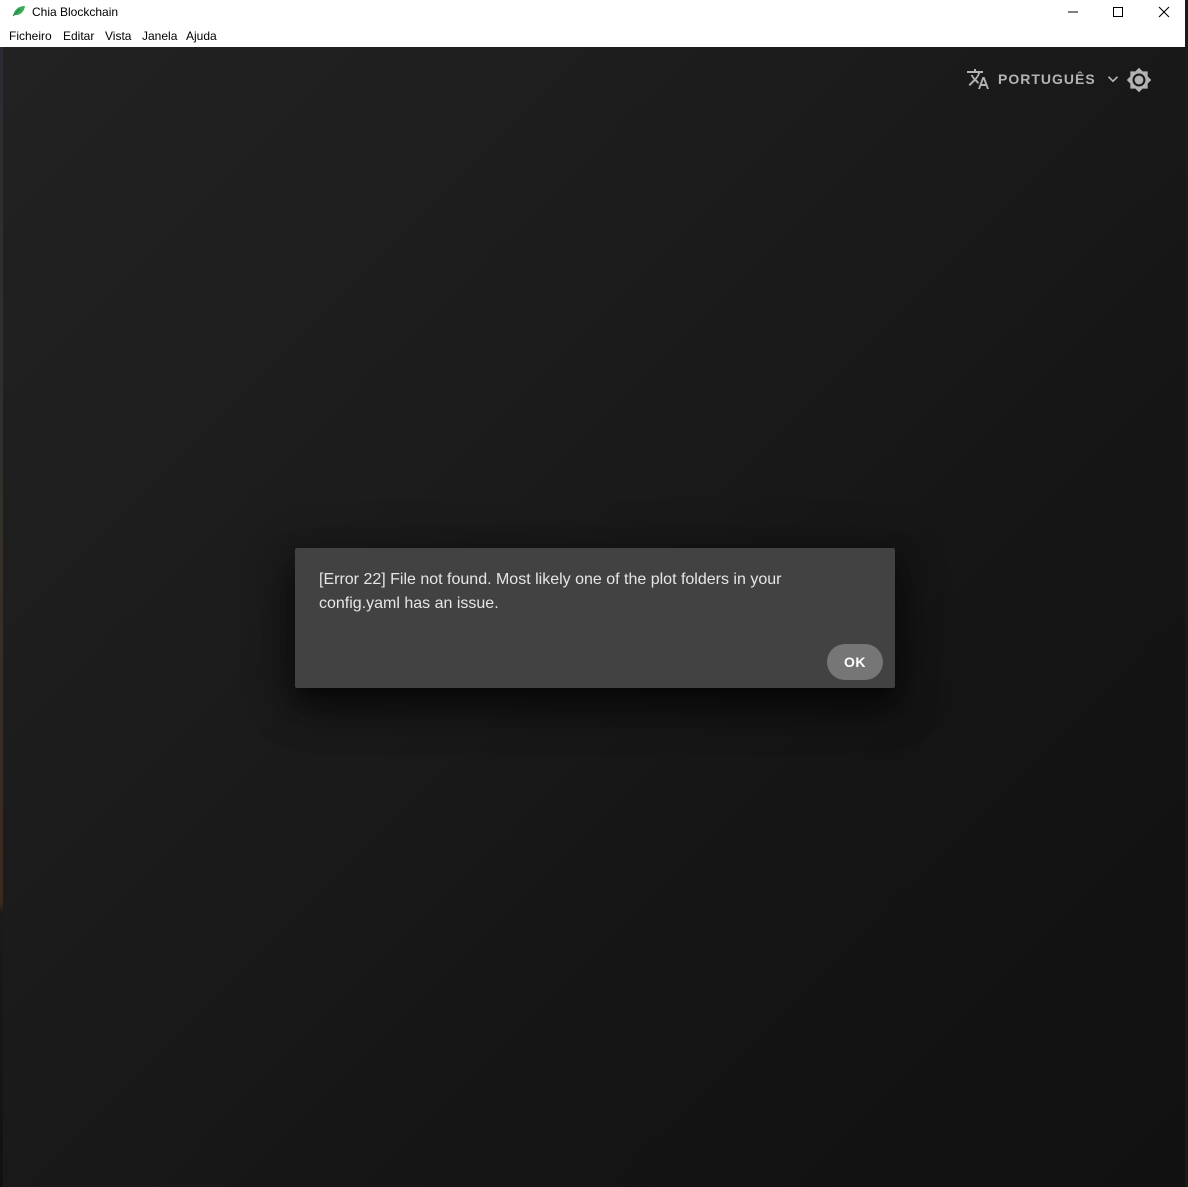 This screenshot has height=1187, width=1188. I want to click on menu-bar: Ficheiro Editar Vista Janela Ajuda, so click(594, 36).